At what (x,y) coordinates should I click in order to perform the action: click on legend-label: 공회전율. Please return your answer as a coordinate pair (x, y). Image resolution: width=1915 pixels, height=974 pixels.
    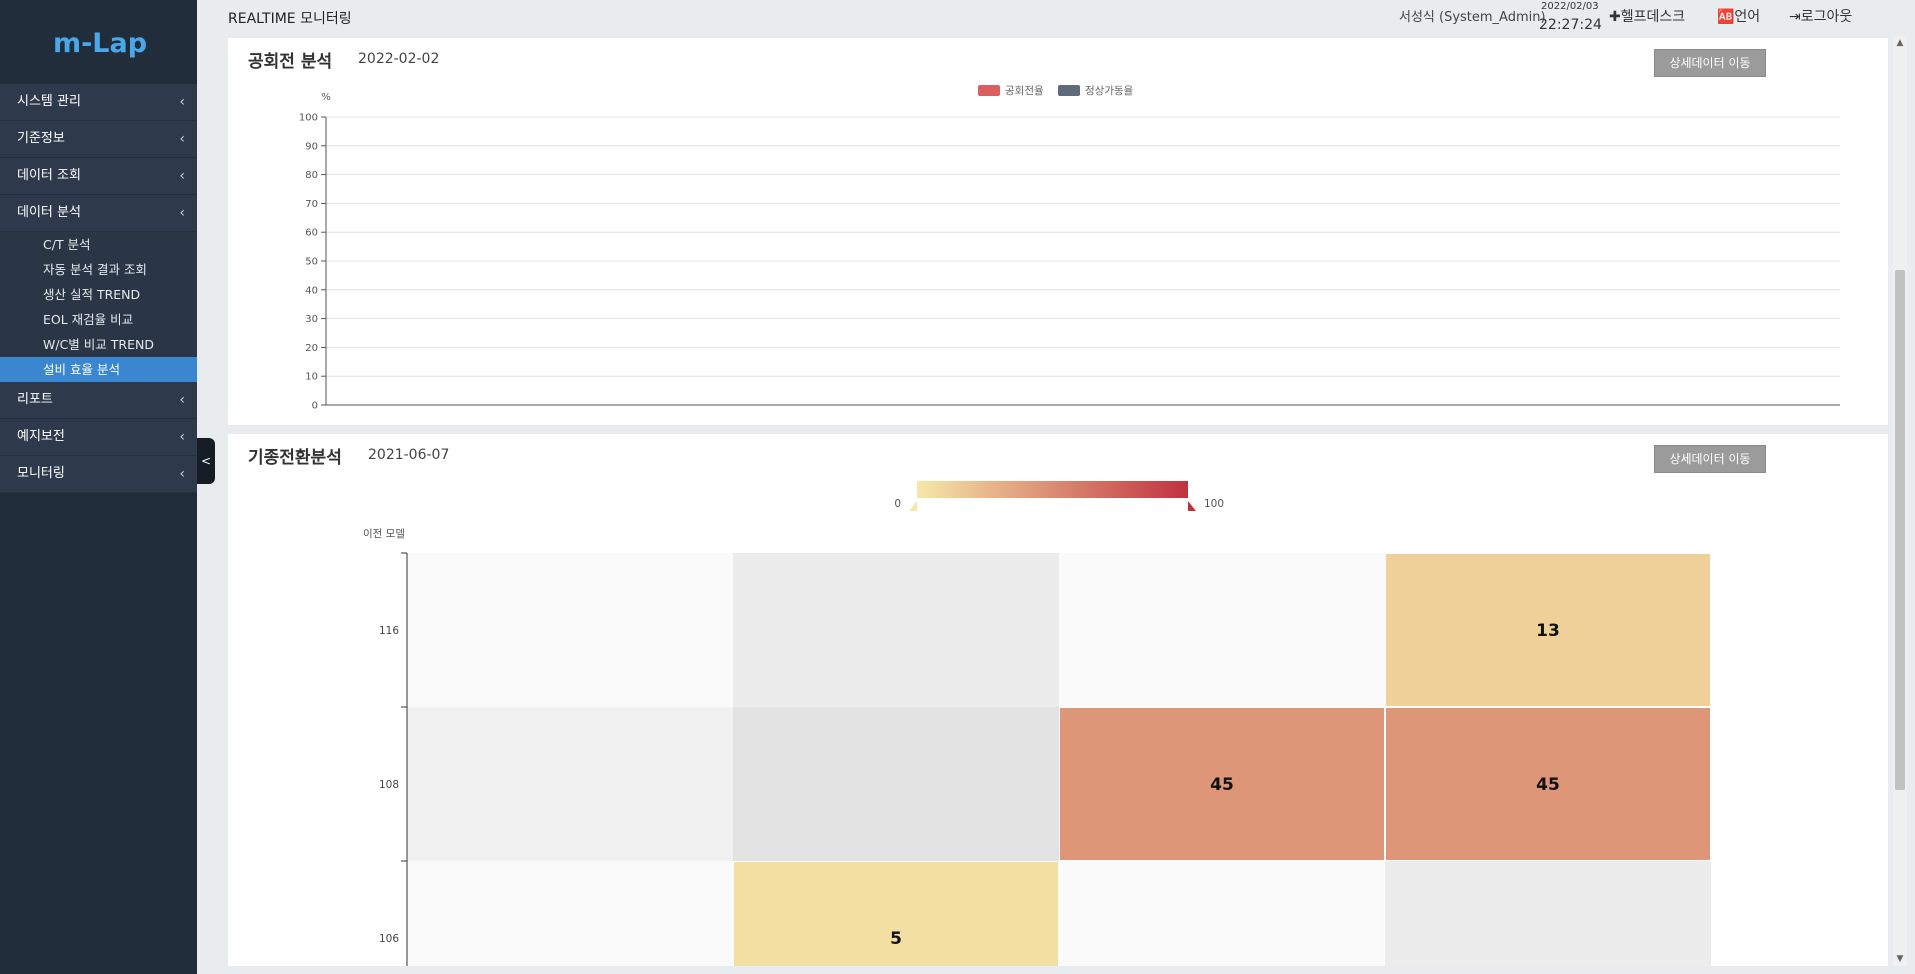
    Looking at the image, I should click on (1024, 91).